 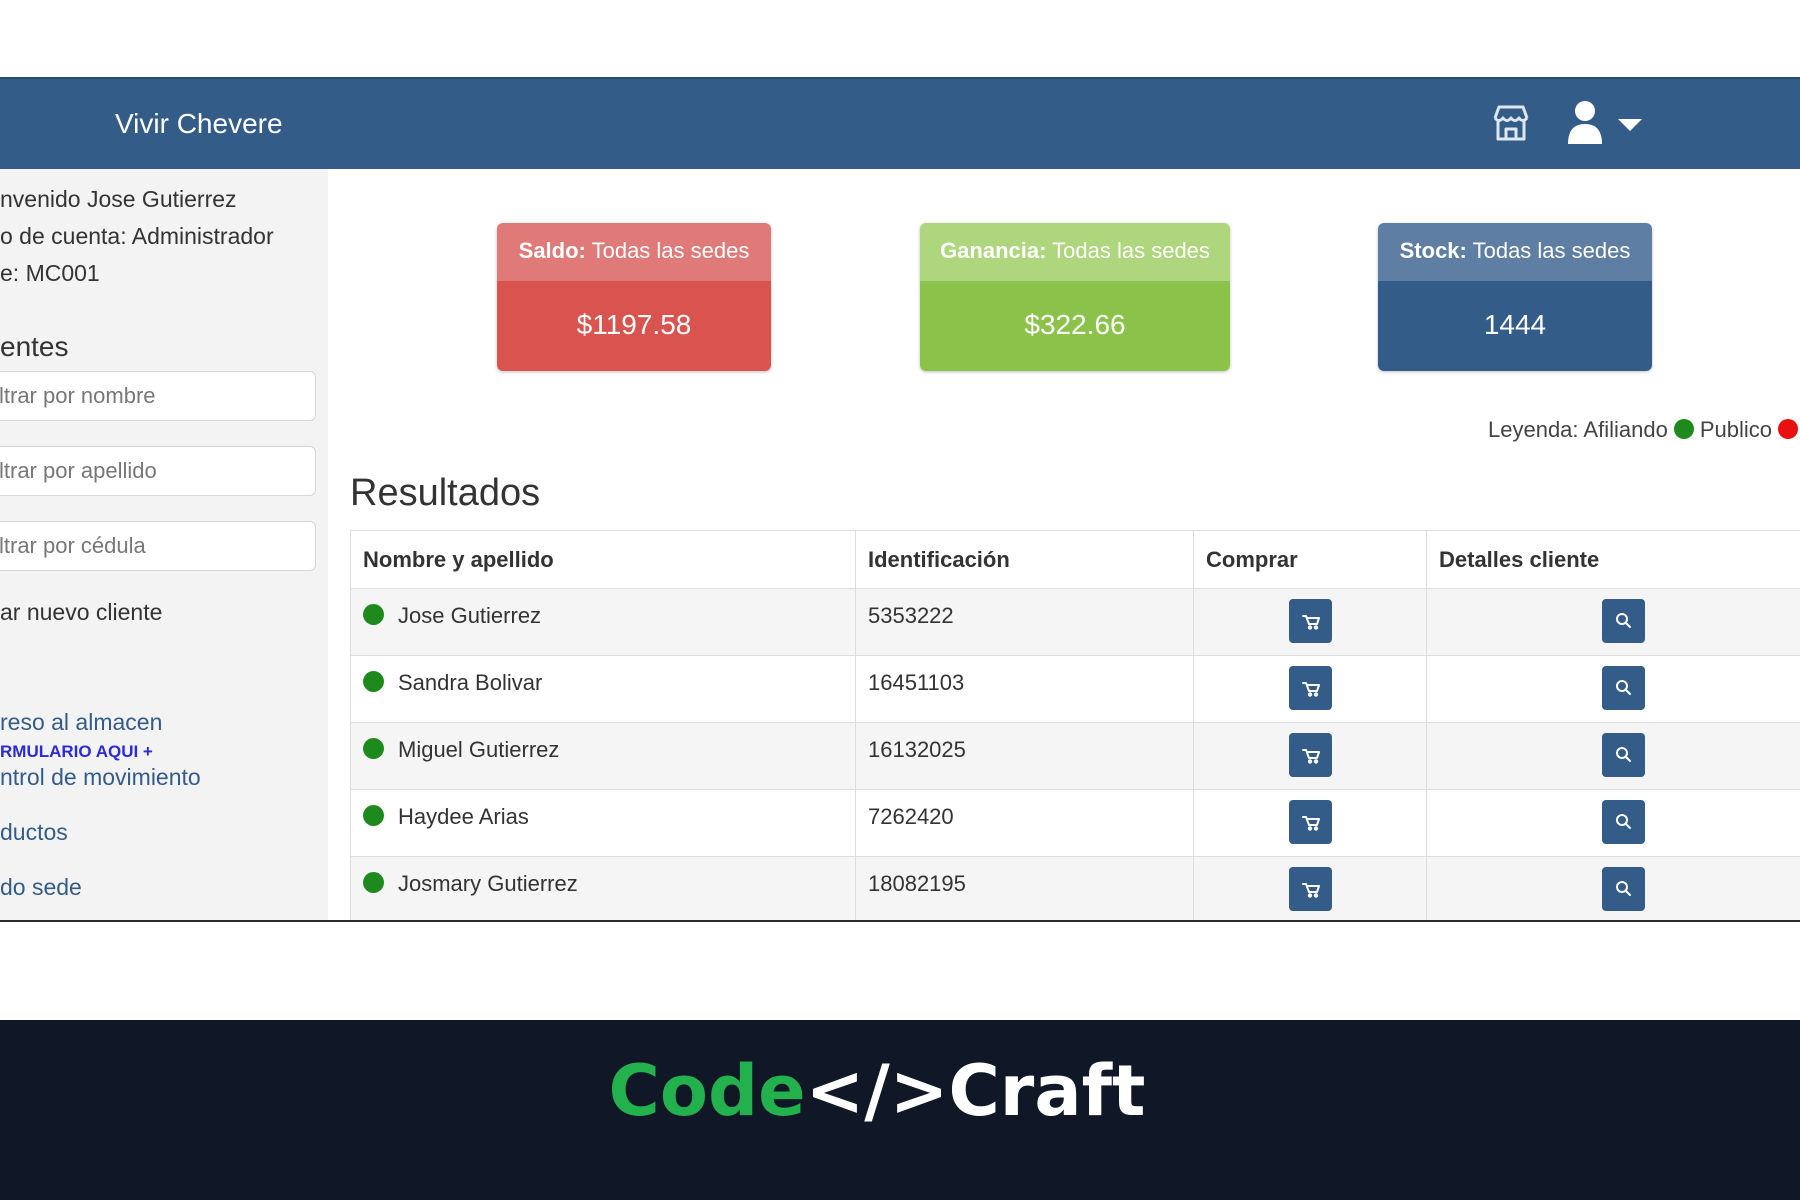 I want to click on balance-card-header: Saldo: Todas las sedes, so click(x=634, y=252).